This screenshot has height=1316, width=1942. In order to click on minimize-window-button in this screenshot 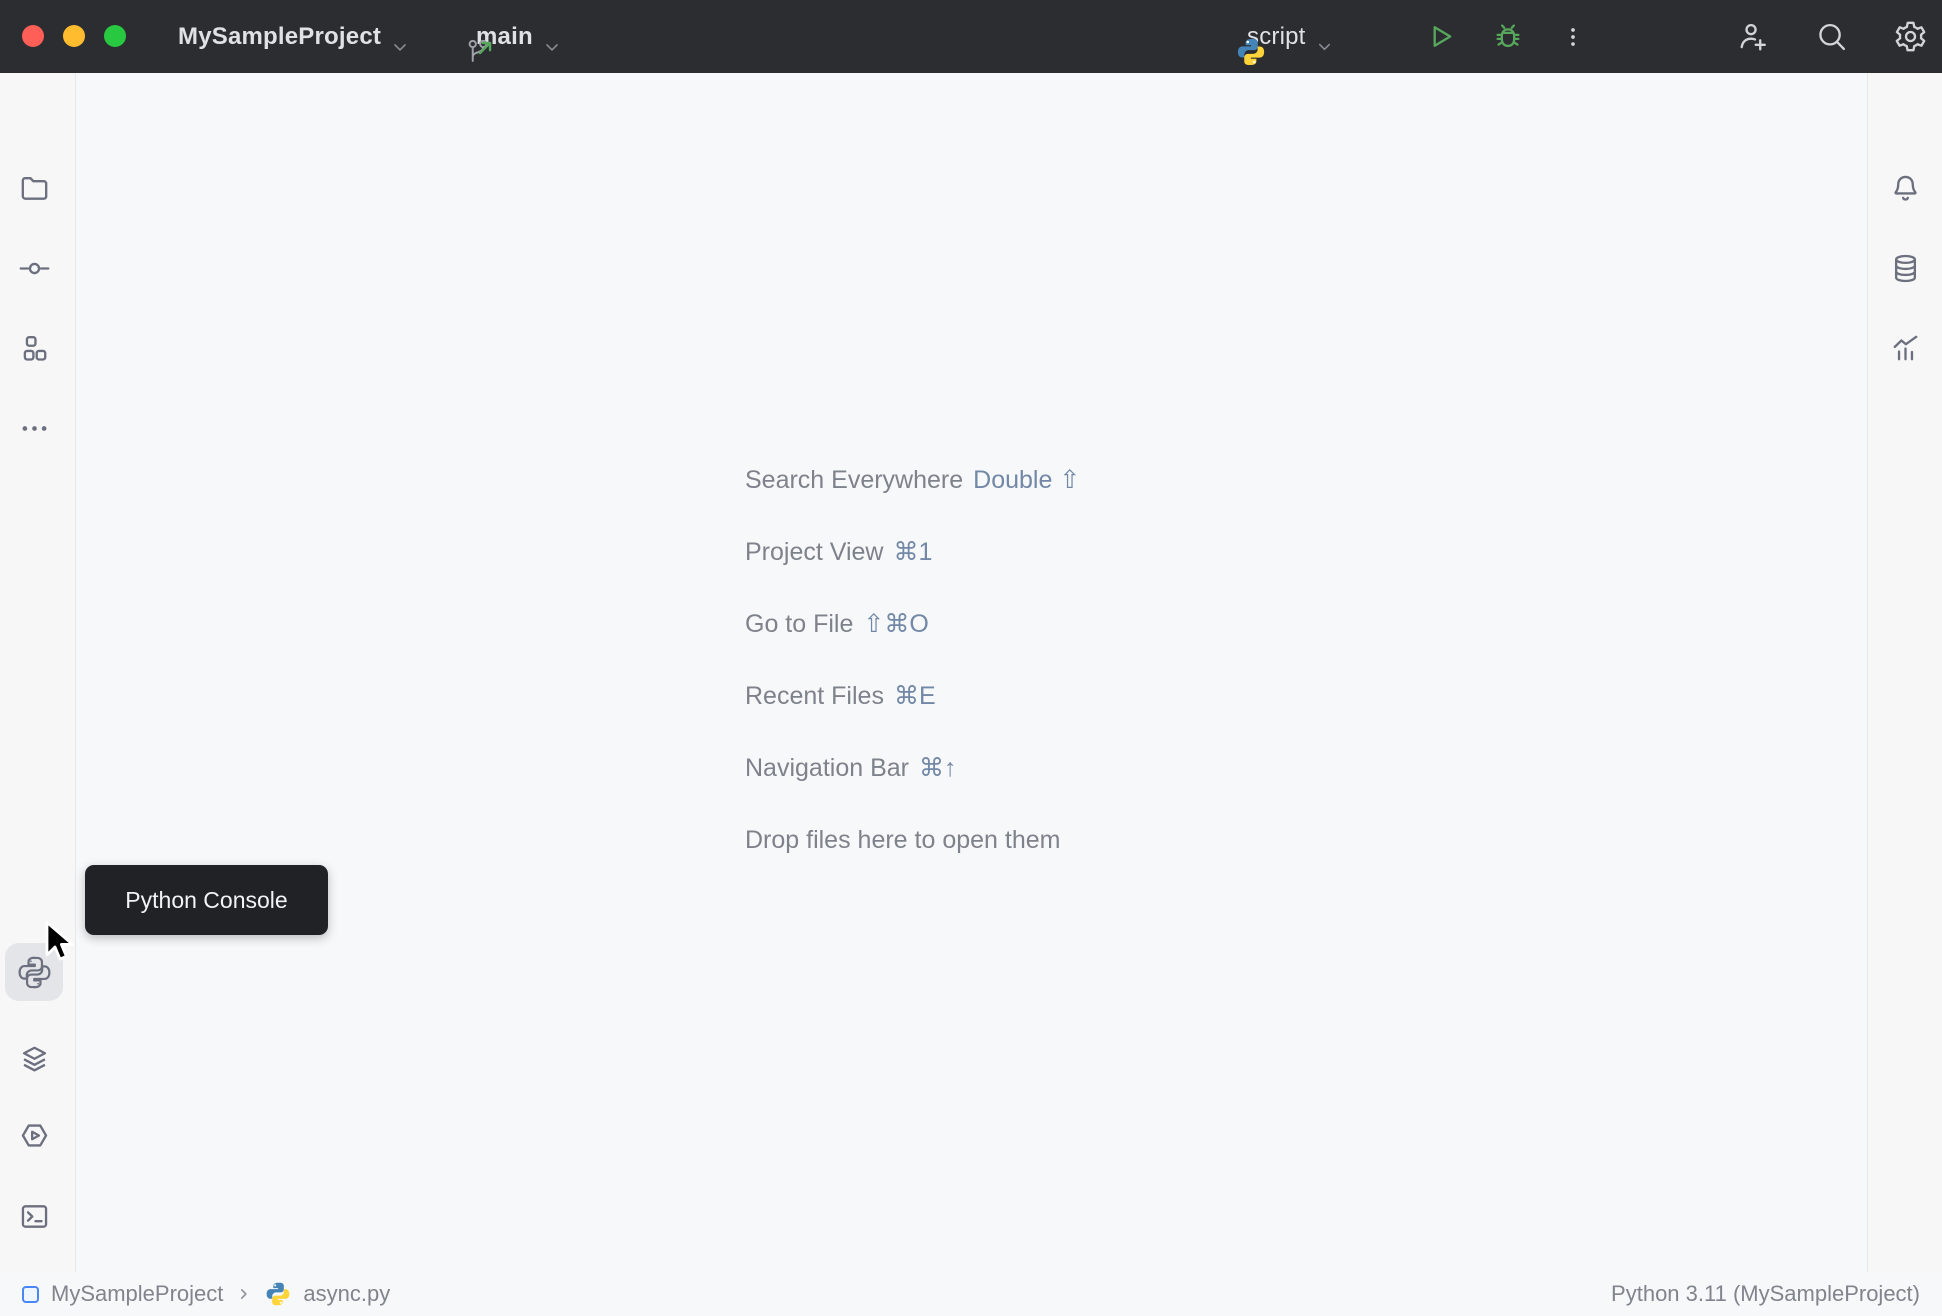, I will do `click(74, 36)`.